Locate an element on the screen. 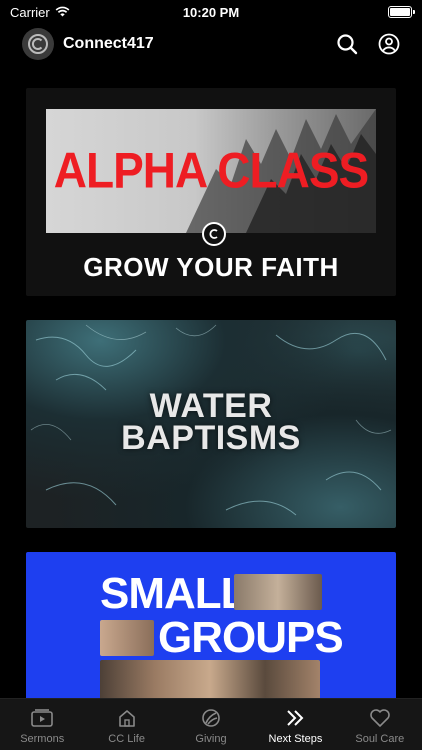 The image size is (422, 750). tab-giving: Giving is located at coordinates (211, 724).